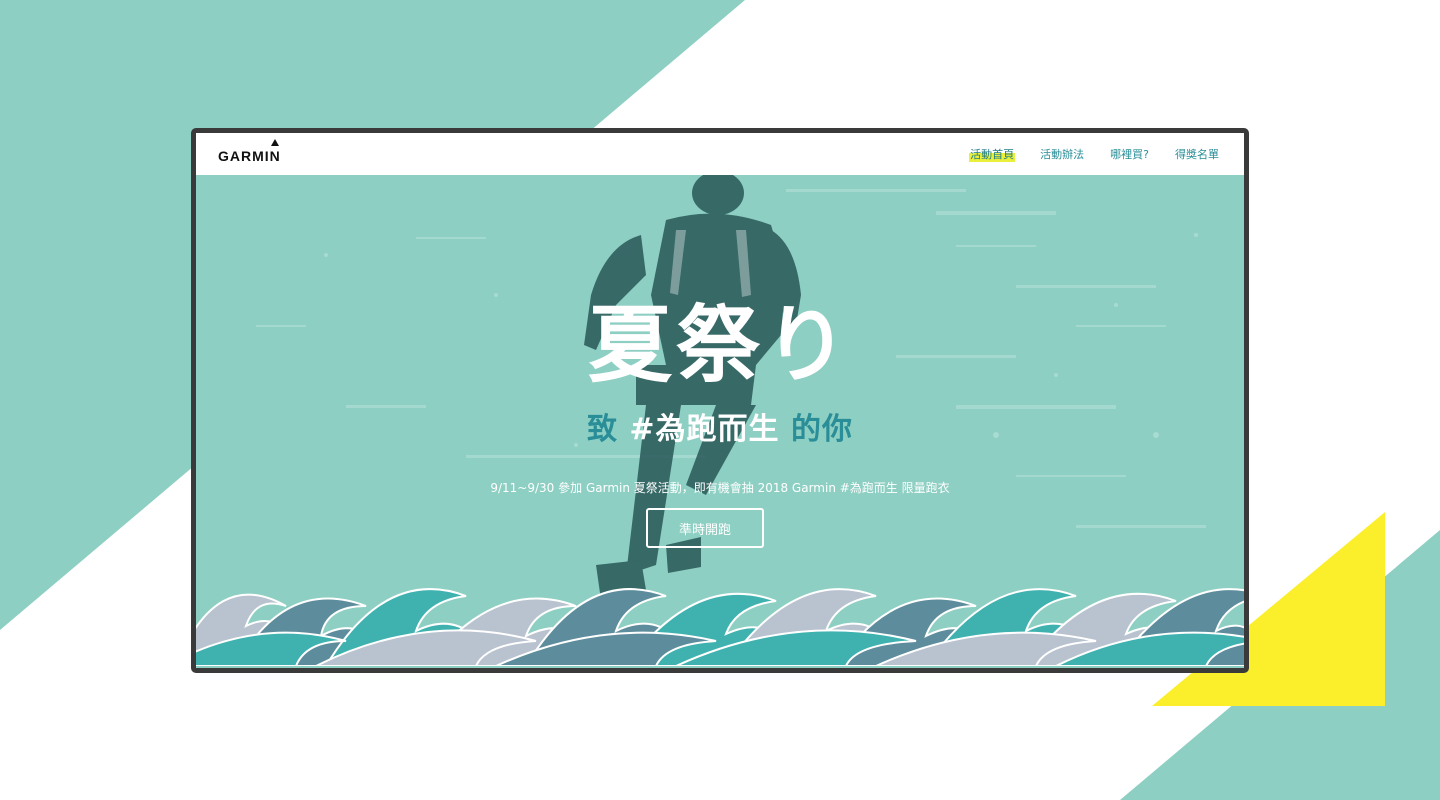  I want to click on nav-item-home: 活動首頁, so click(992, 154).